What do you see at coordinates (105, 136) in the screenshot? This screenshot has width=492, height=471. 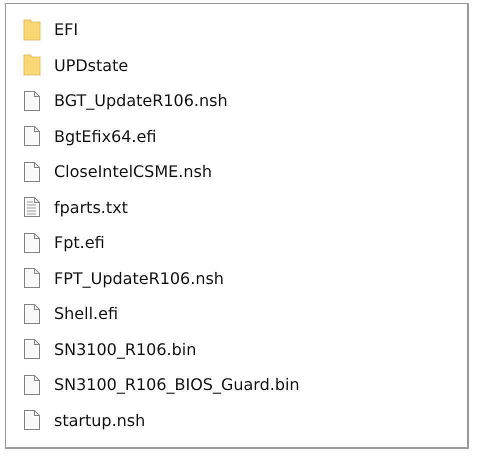 I see `file-name: BgtEfix64.efi` at bounding box center [105, 136].